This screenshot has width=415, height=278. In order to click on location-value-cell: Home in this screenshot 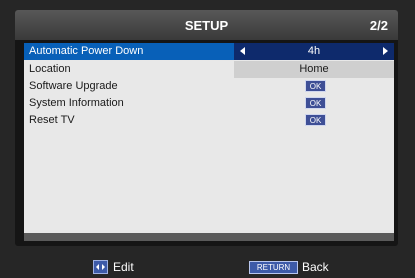, I will do `click(314, 69)`.